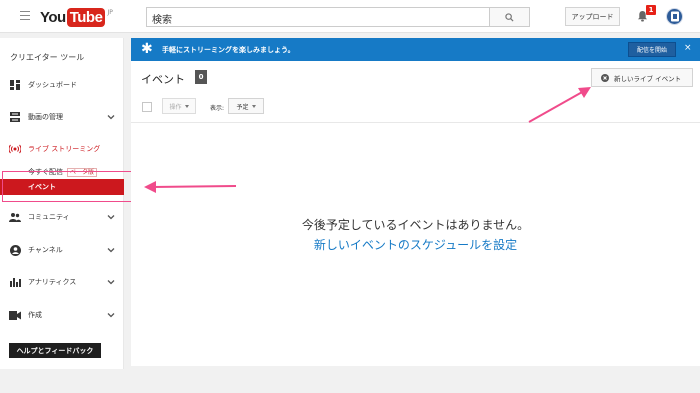 This screenshot has width=700, height=393. What do you see at coordinates (15, 149) in the screenshot?
I see `live-streaming-icon` at bounding box center [15, 149].